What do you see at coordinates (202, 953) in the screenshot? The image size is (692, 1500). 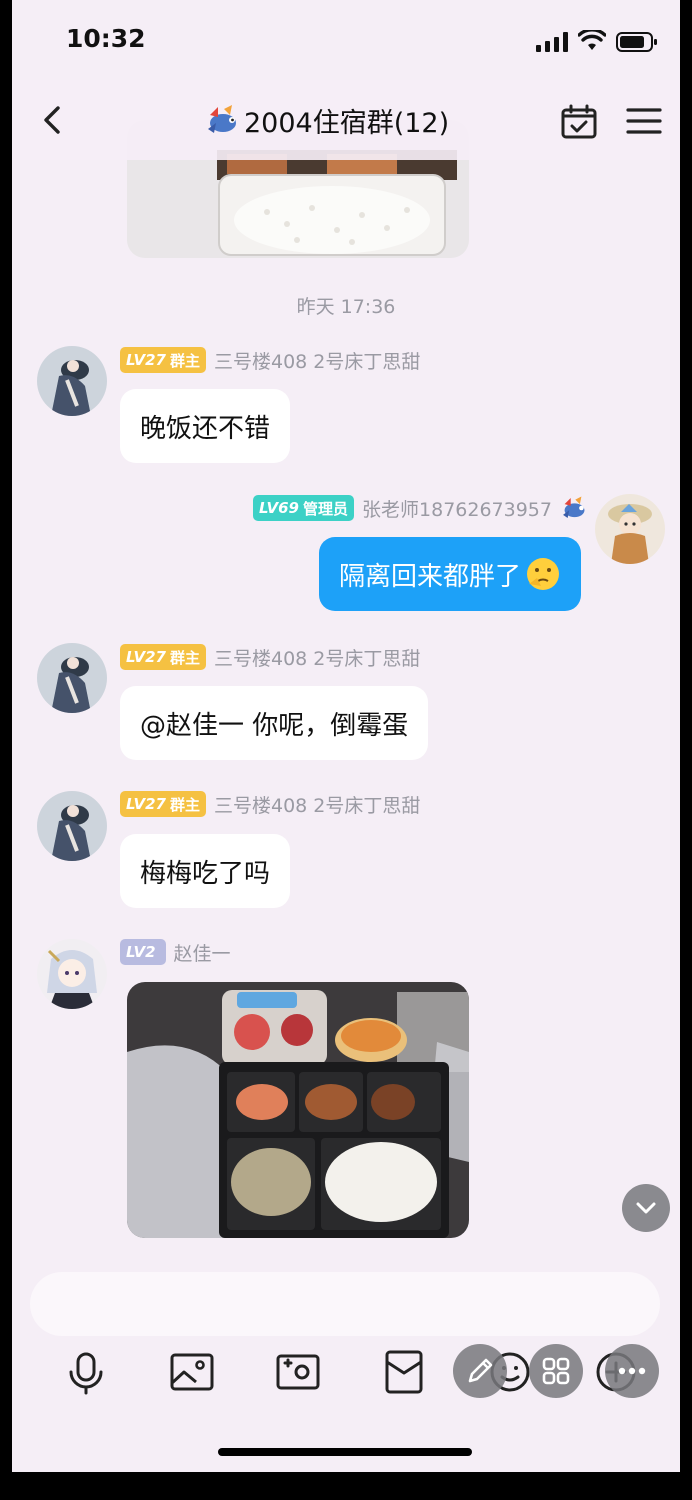 I see `sender-name: 赵佳一` at bounding box center [202, 953].